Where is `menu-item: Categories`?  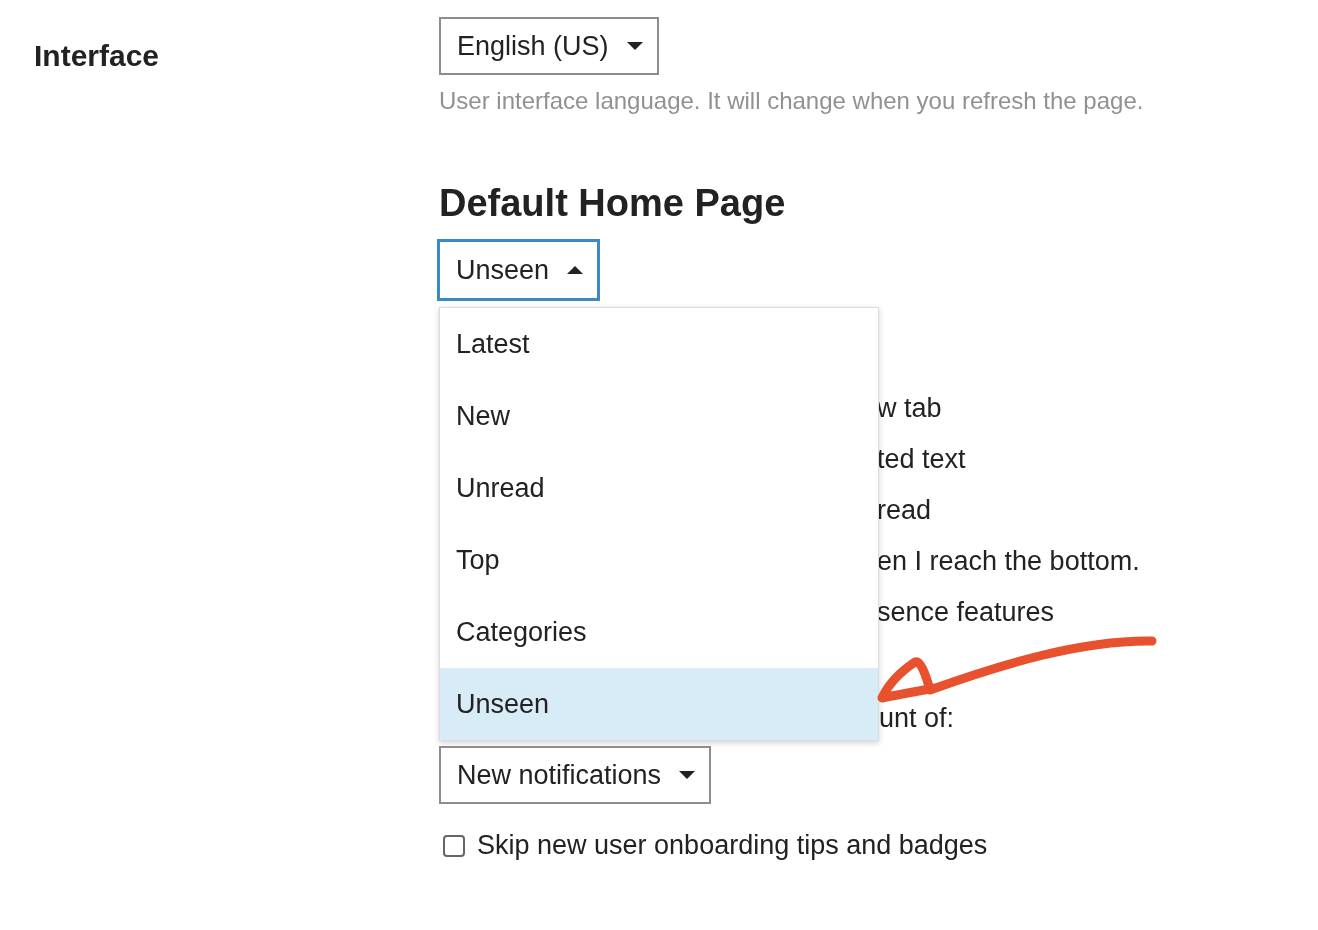
menu-item: Categories is located at coordinates (659, 632).